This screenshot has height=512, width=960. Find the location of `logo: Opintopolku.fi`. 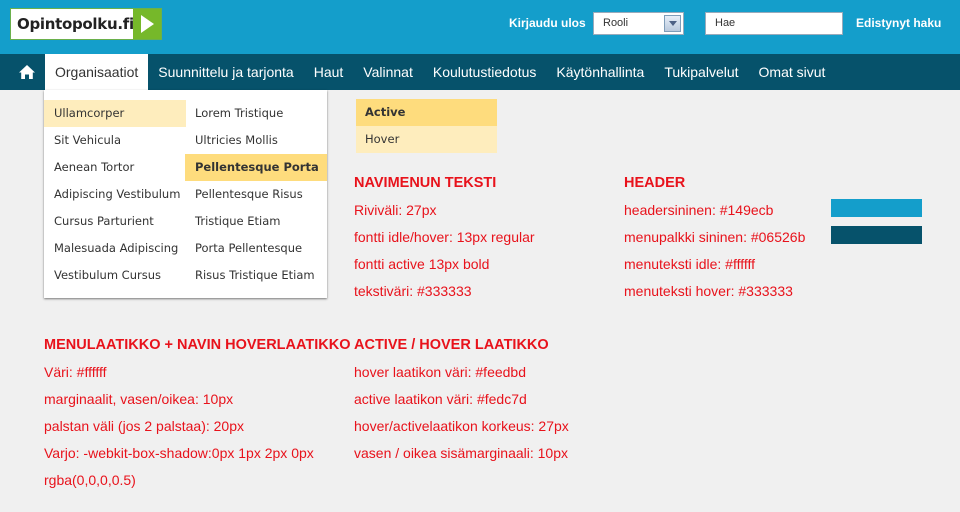

logo: Opintopolku.fi is located at coordinates (86, 24).